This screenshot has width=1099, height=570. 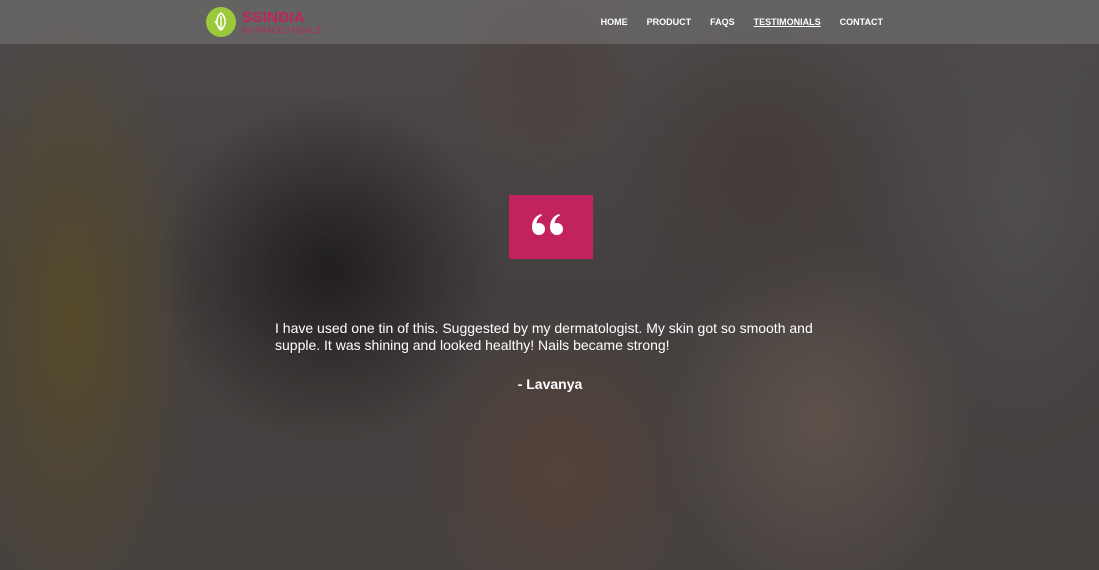 I want to click on nav-menu: HOME PRODUCT FAQS TESTIMONIALS CONTACT, so click(x=732, y=22).